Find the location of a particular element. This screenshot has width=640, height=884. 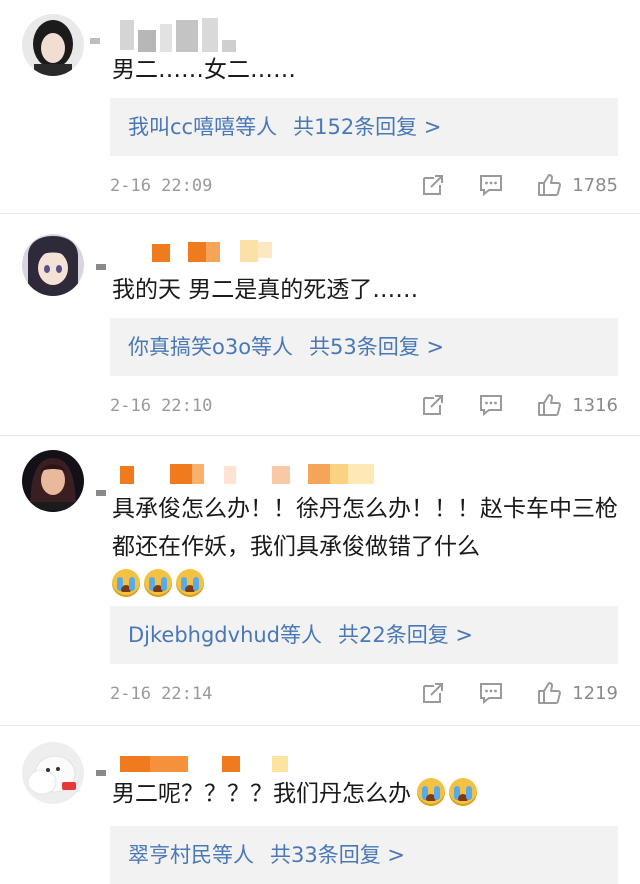

reply-summary-link: 你真搞笑o3o等人 共53条回复 > is located at coordinates (364, 347).